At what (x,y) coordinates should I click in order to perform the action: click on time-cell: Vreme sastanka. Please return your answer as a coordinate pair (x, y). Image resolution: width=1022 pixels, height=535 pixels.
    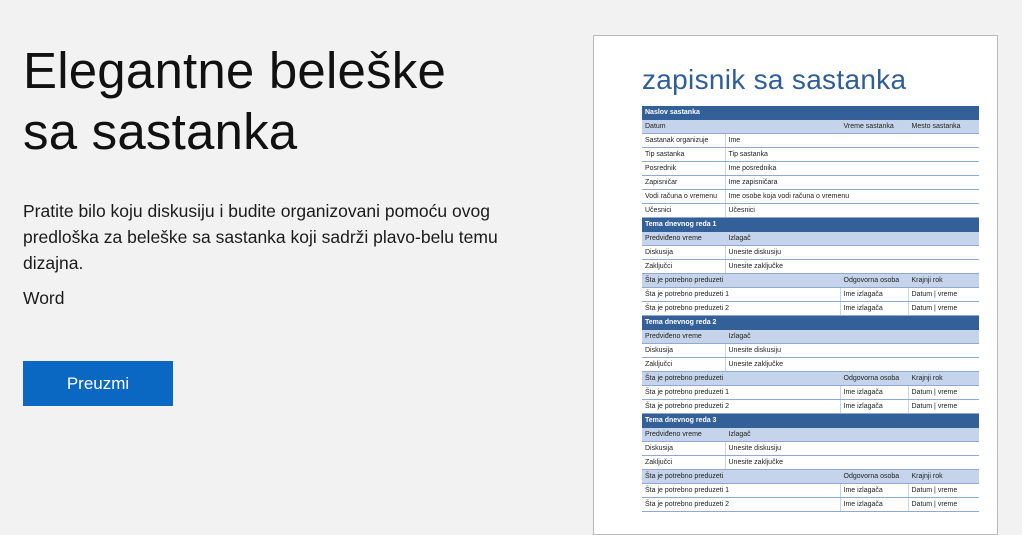
    Looking at the image, I should click on (874, 126).